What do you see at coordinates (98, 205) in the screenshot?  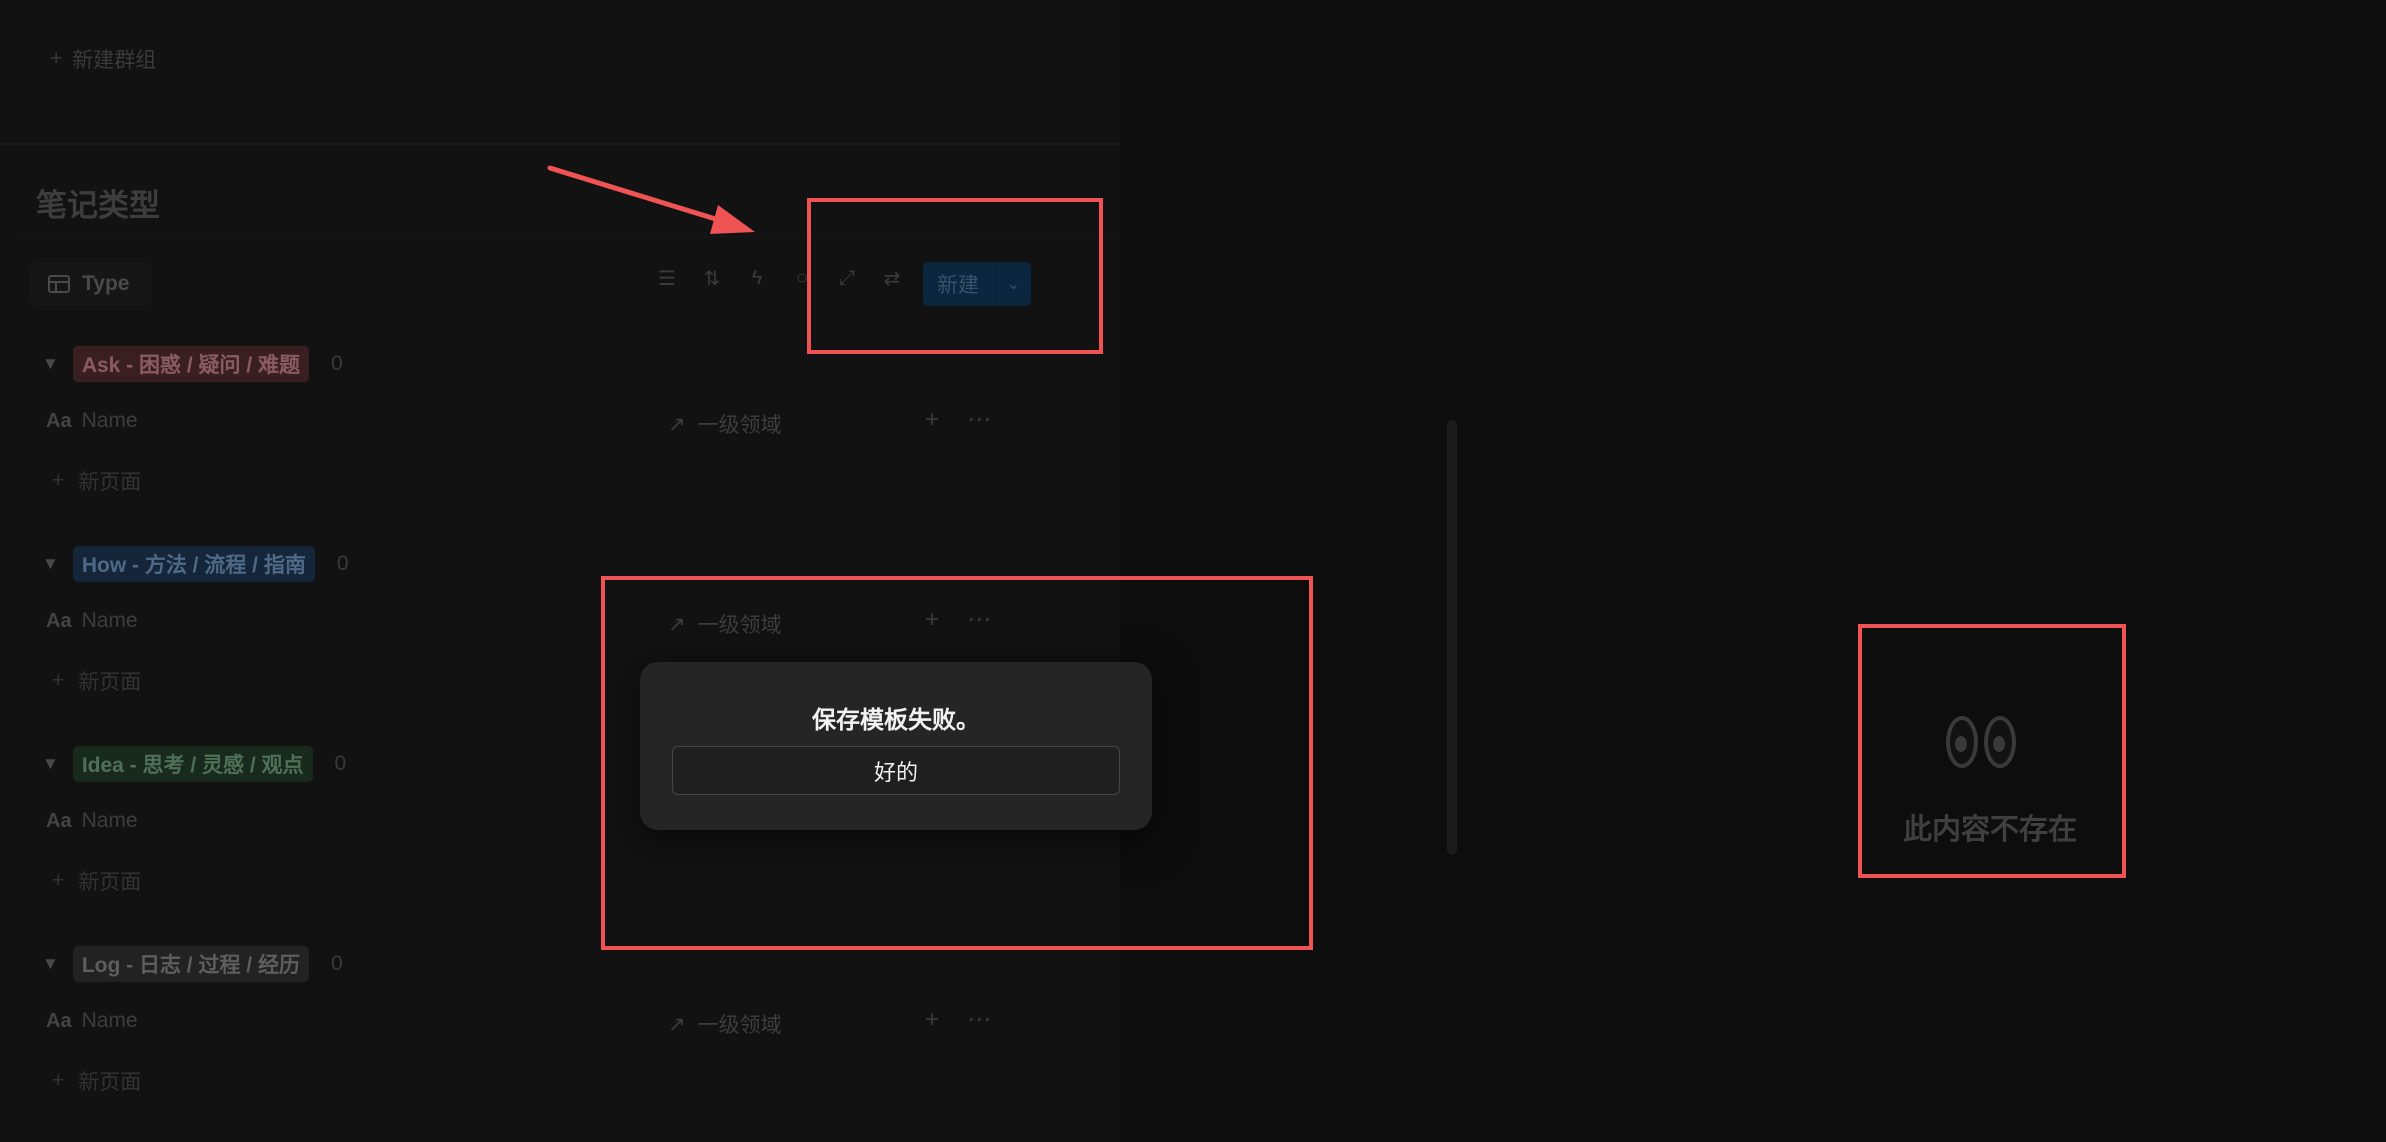 I see `page-title: 笔记类型` at bounding box center [98, 205].